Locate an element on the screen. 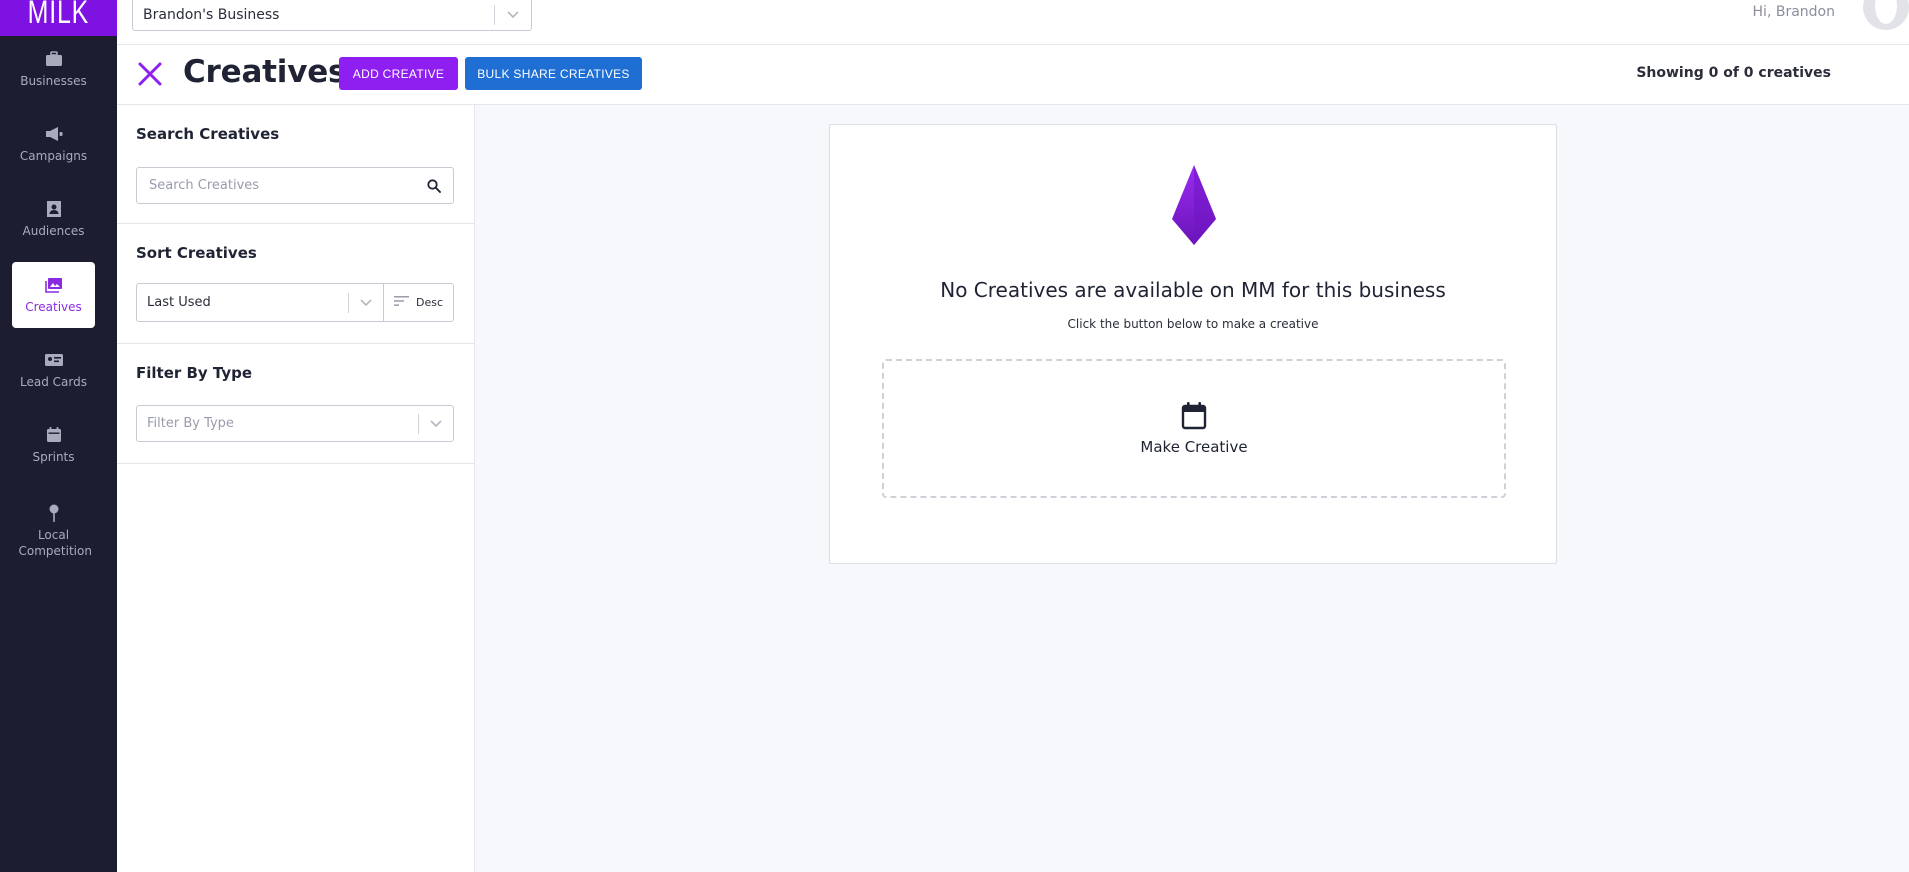 This screenshot has height=872, width=1909. make-creative-button: Make Creative is located at coordinates (1194, 428).